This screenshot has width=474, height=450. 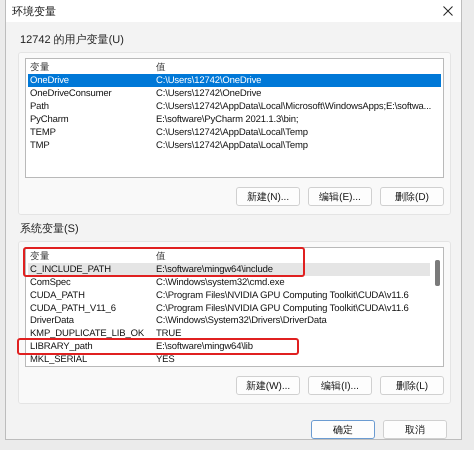 I want to click on window-title: 环境变量, so click(x=34, y=11).